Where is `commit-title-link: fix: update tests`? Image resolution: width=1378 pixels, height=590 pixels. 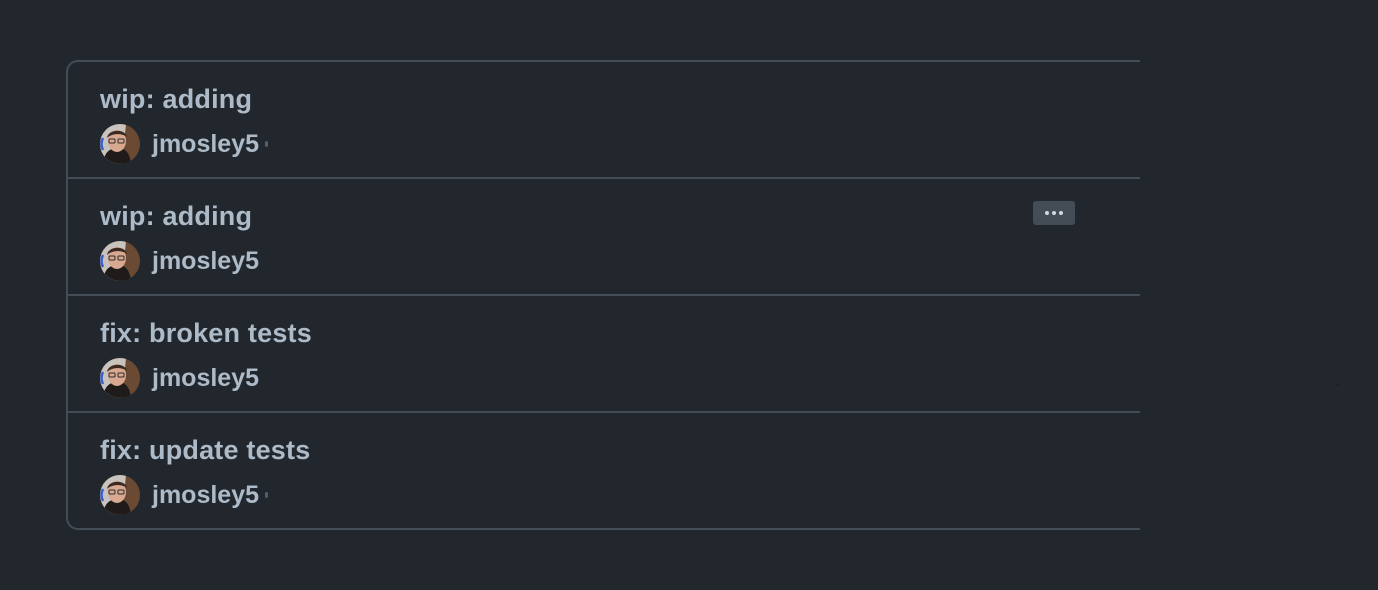
commit-title-link: fix: update tests is located at coordinates (205, 450).